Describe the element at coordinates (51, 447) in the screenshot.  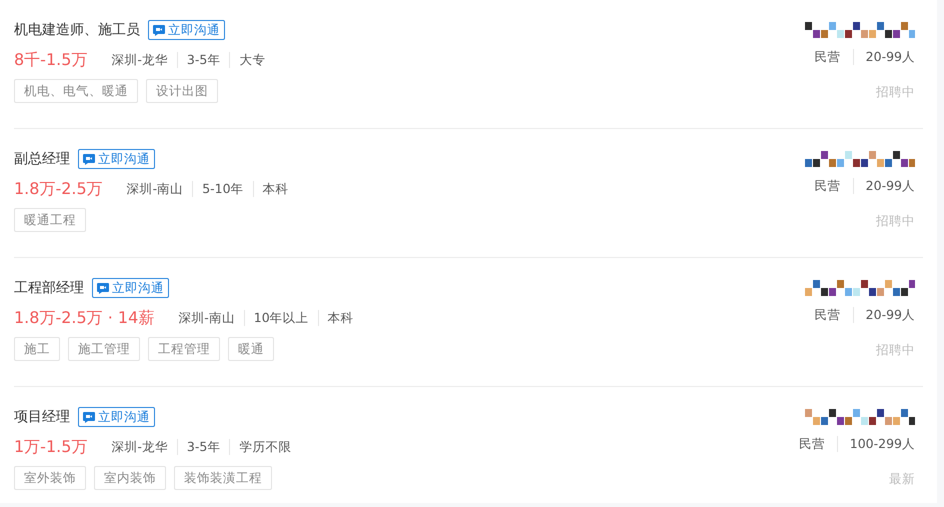
I see `salary: 1万-1.5万` at that location.